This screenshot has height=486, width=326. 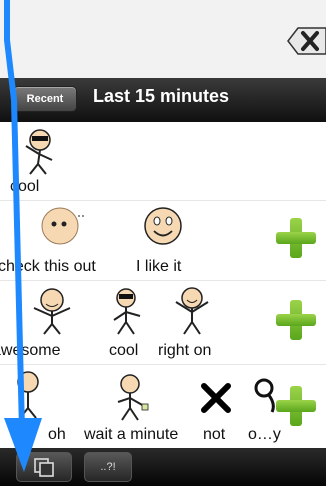 I want to click on wait-symbol-icon, so click(x=133, y=397).